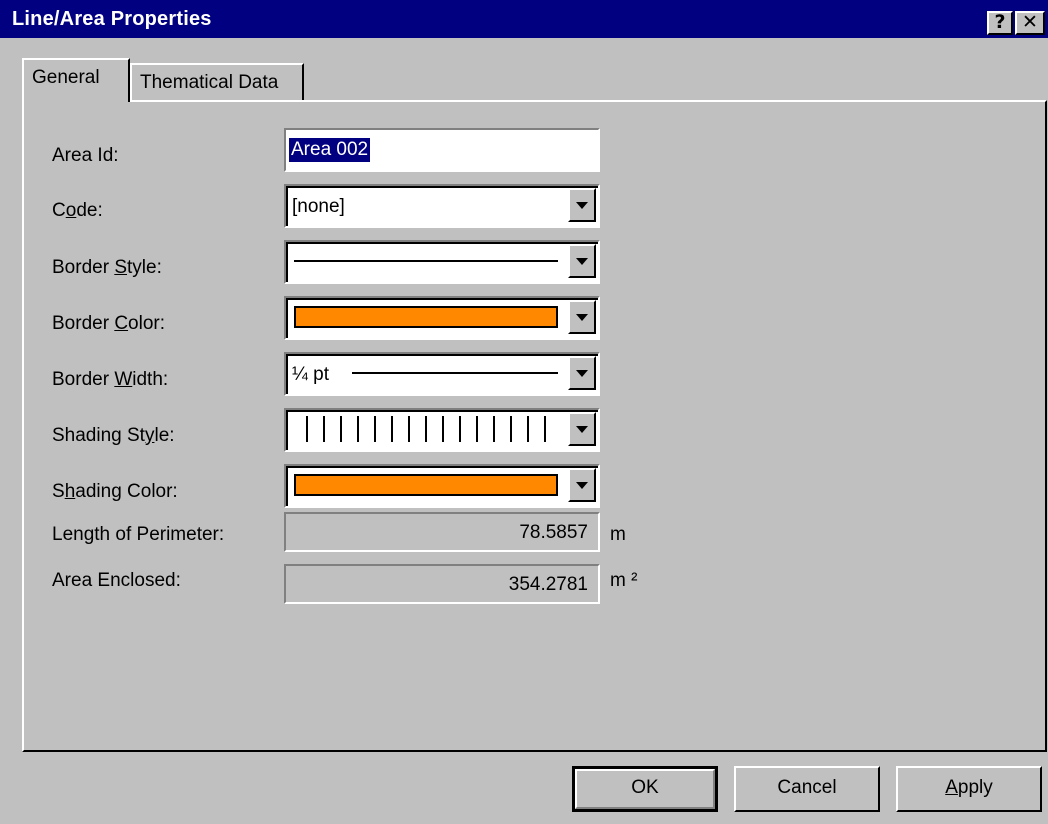 This screenshot has height=824, width=1048. What do you see at coordinates (109, 323) in the screenshot?
I see `border-color-label: Border Color:` at bounding box center [109, 323].